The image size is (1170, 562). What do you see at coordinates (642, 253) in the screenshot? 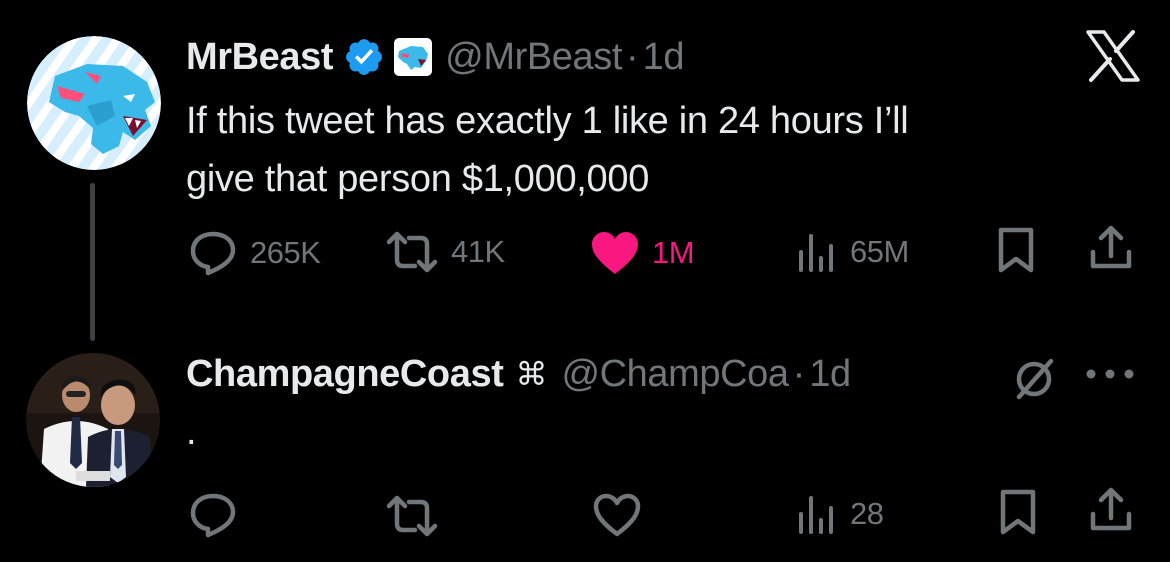
I see `like-button: 1M` at bounding box center [642, 253].